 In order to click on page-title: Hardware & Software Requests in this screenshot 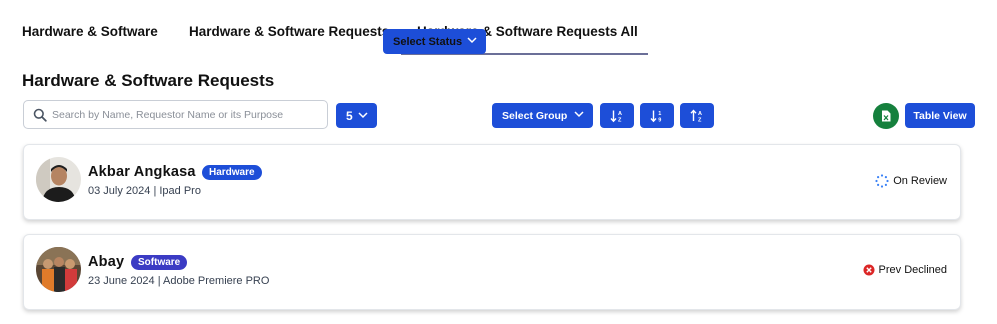, I will do `click(148, 80)`.